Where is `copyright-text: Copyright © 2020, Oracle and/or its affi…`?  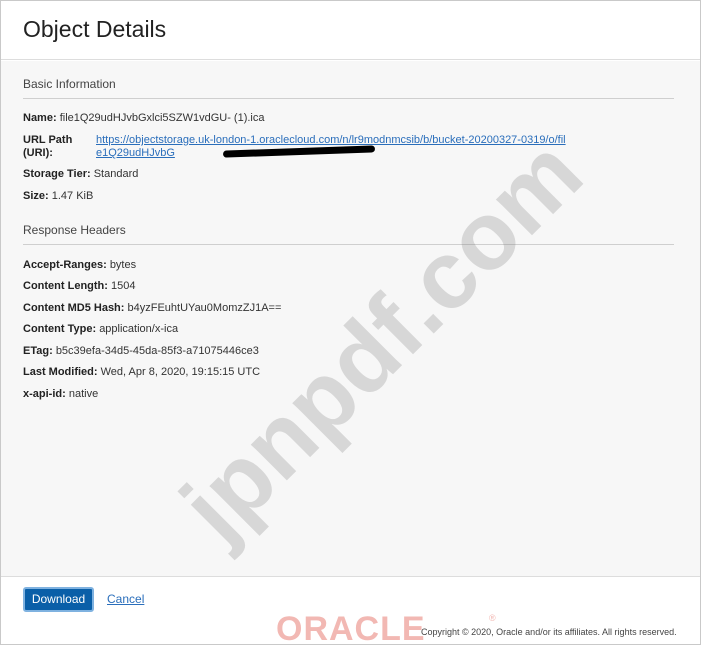 copyright-text: Copyright © 2020, Oracle and/or its affi… is located at coordinates (549, 632).